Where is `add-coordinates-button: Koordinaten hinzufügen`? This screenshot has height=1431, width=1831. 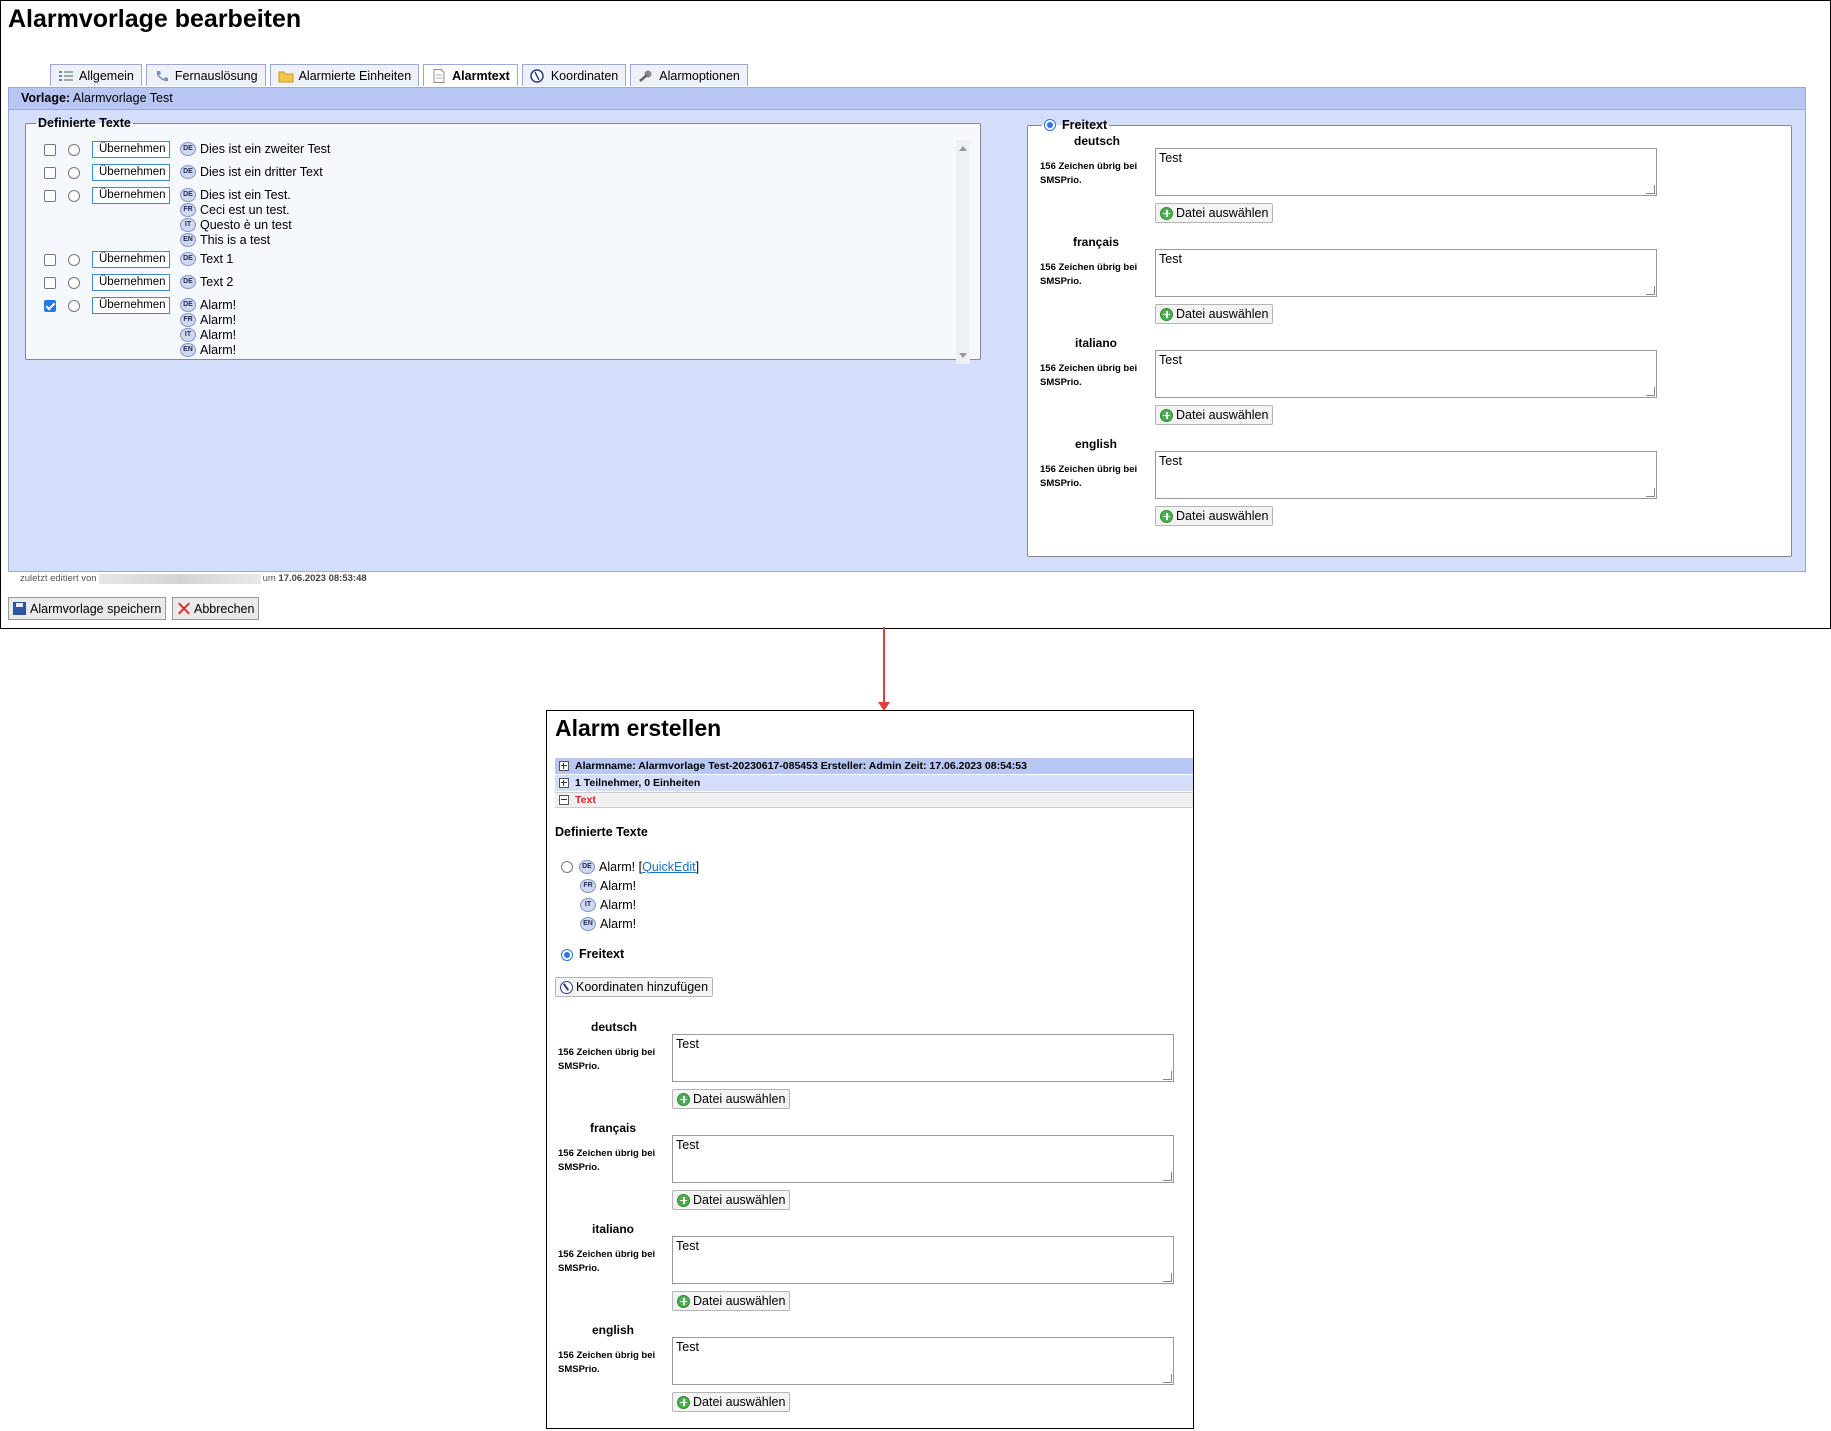 add-coordinates-button: Koordinaten hinzufügen is located at coordinates (634, 987).